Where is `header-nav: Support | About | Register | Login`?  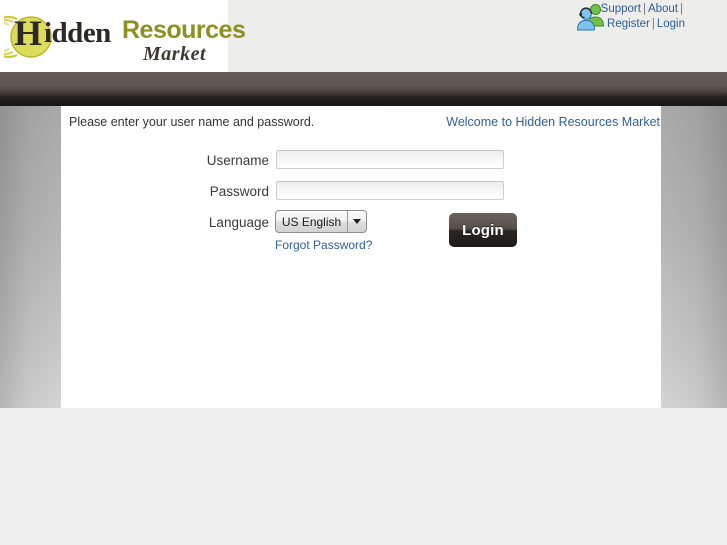 header-nav: Support | About | Register | Login is located at coordinates (643, 17).